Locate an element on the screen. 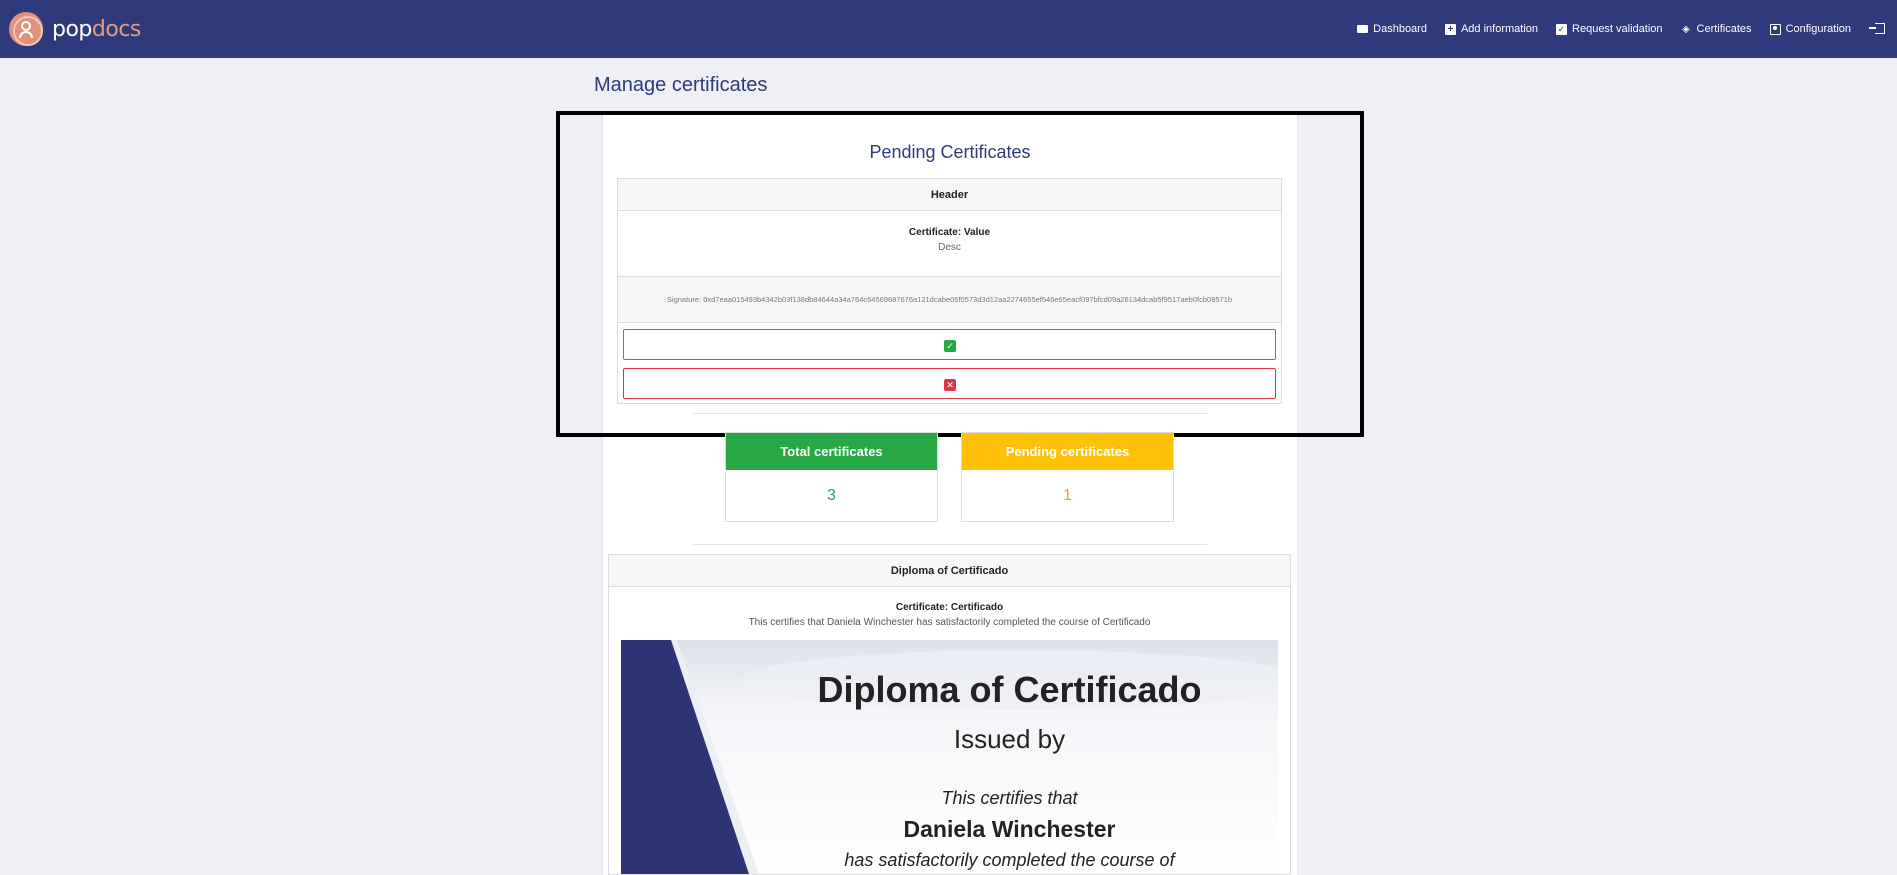 The width and height of the screenshot is (1897, 875). page-title: Manage certificates is located at coordinates (681, 85).